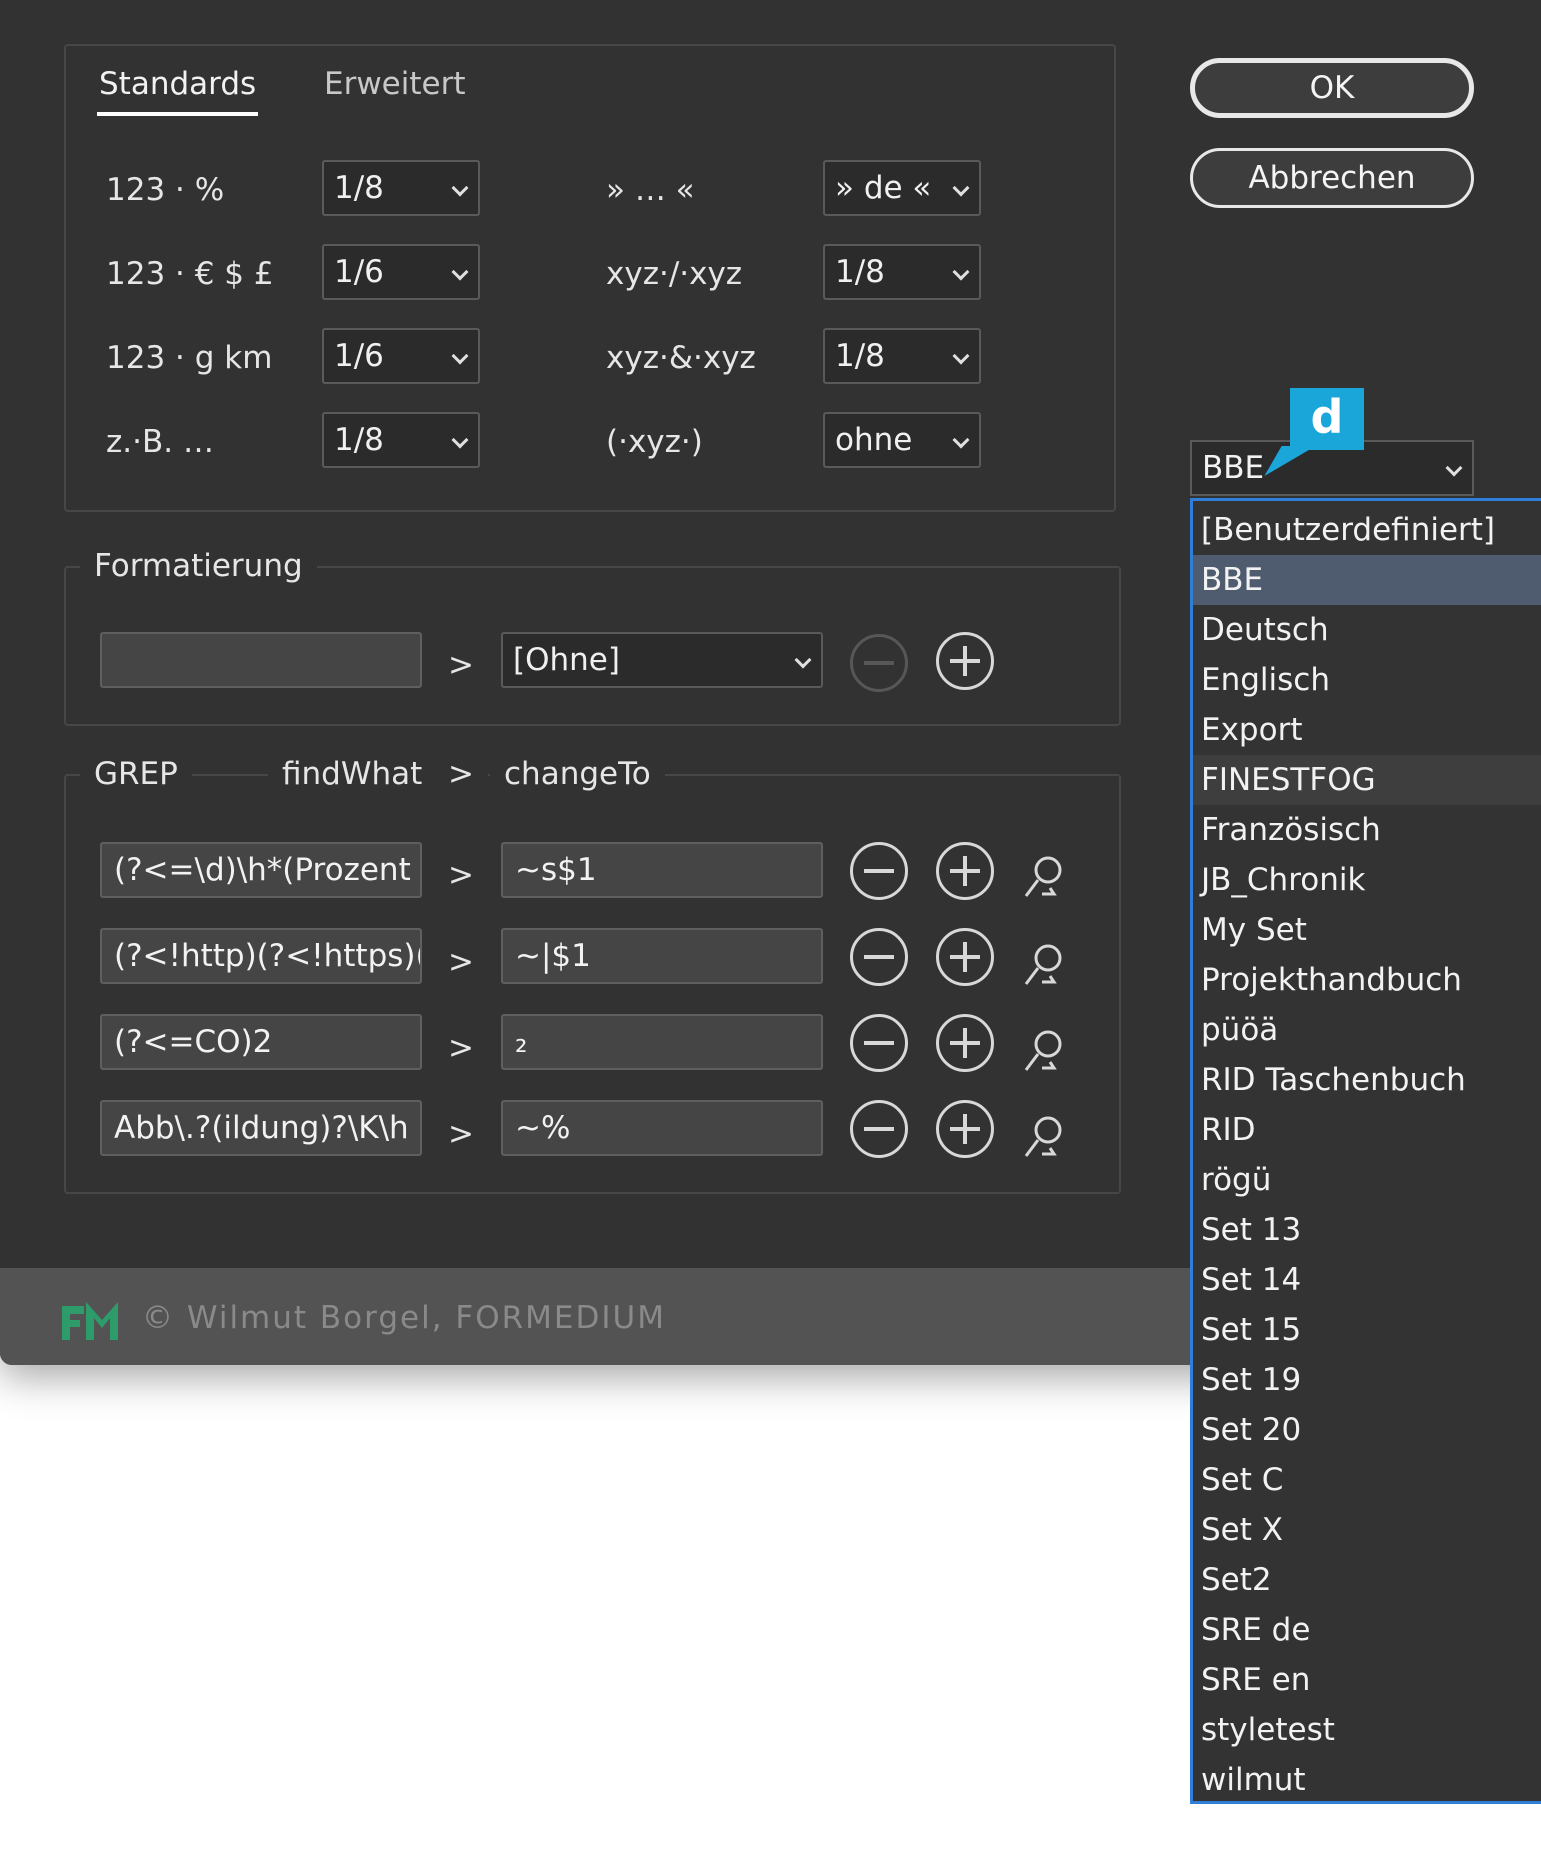  Describe the element at coordinates (662, 1128) in the screenshot. I see `grep-change-input: ~%` at that location.